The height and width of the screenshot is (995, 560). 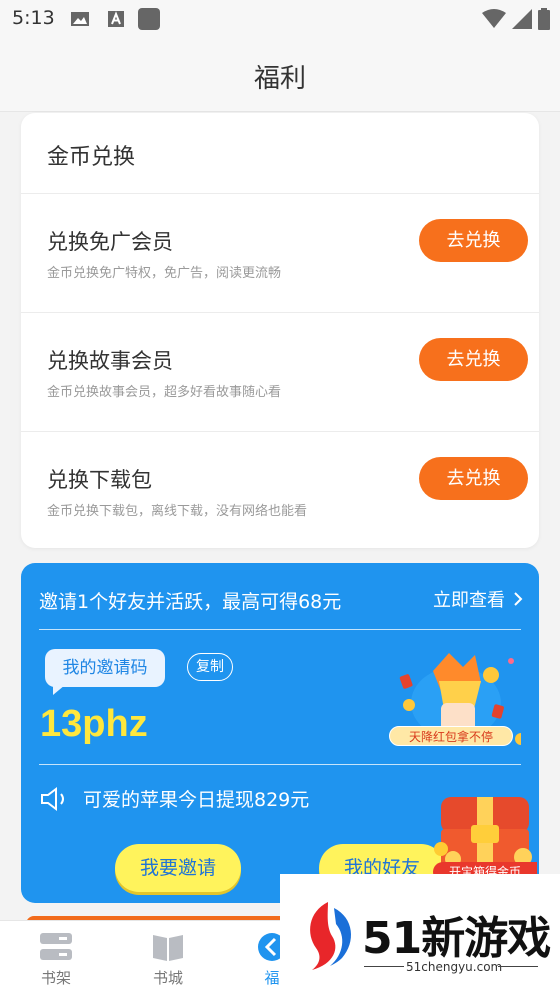 What do you see at coordinates (272, 978) in the screenshot?
I see `nav-label: 福` at bounding box center [272, 978].